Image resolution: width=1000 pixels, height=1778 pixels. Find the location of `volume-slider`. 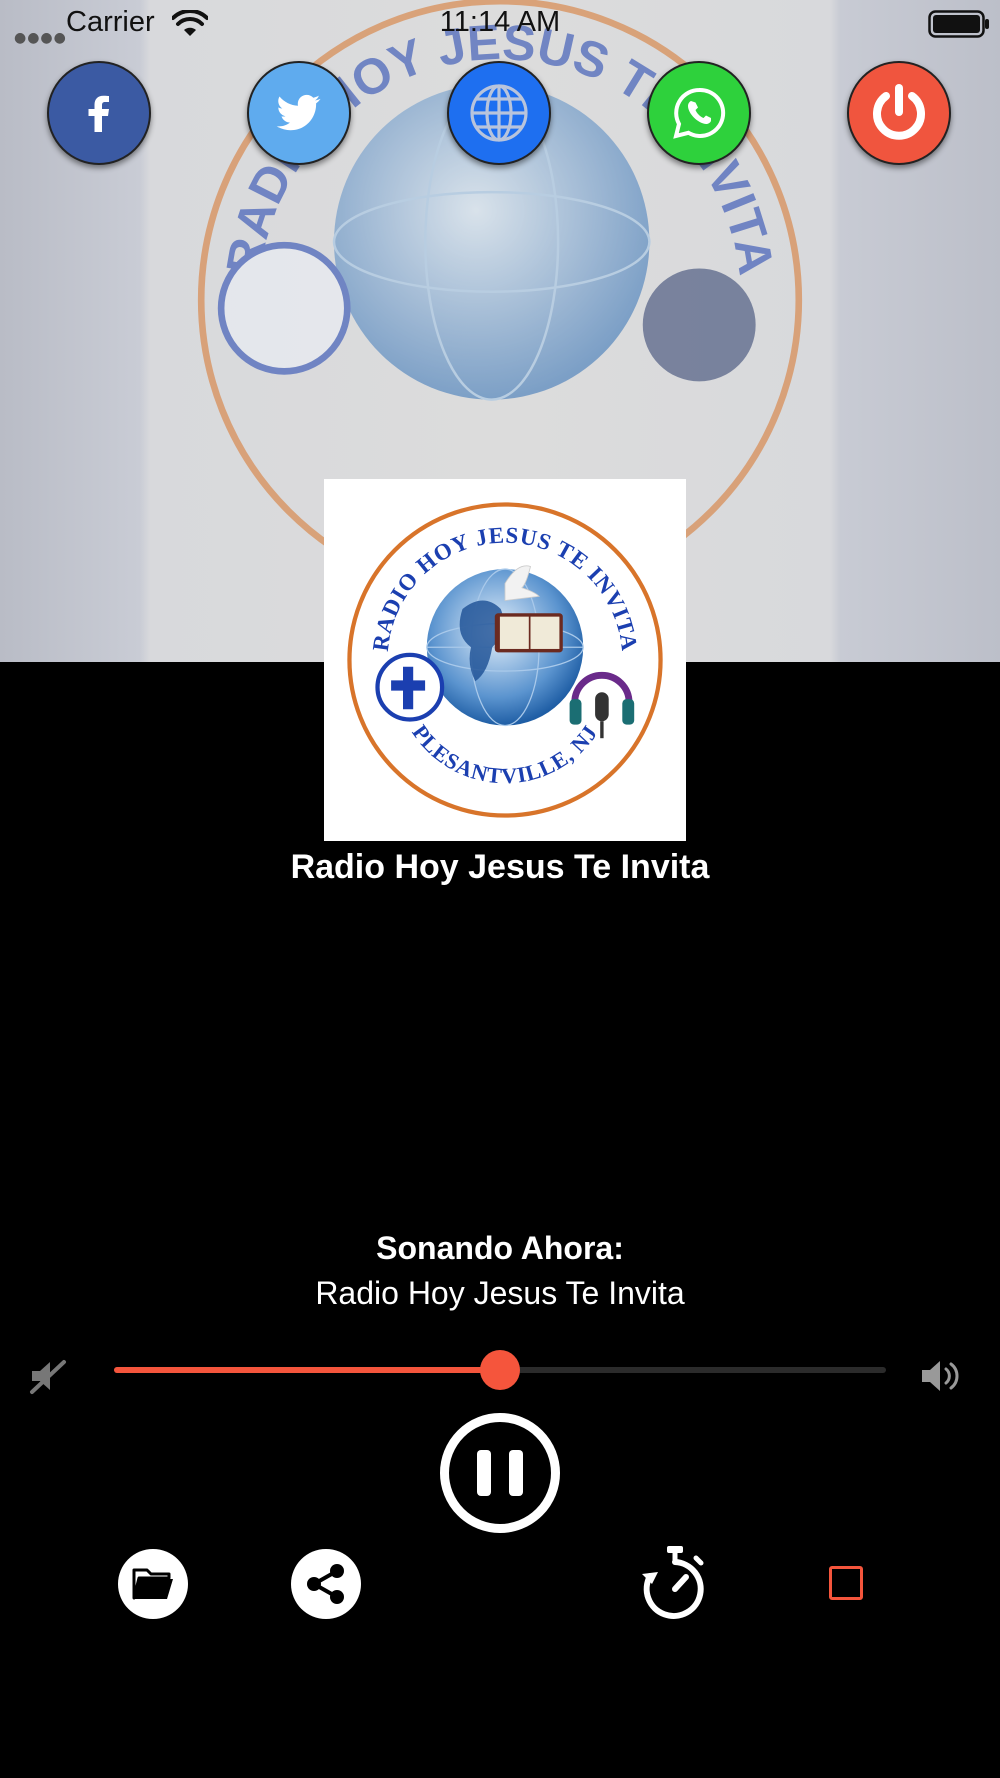

volume-slider is located at coordinates (500, 1370).